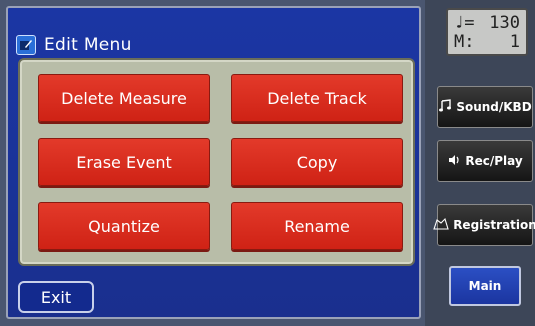 This screenshot has height=326, width=535. I want to click on measure-label: M:, so click(464, 42).